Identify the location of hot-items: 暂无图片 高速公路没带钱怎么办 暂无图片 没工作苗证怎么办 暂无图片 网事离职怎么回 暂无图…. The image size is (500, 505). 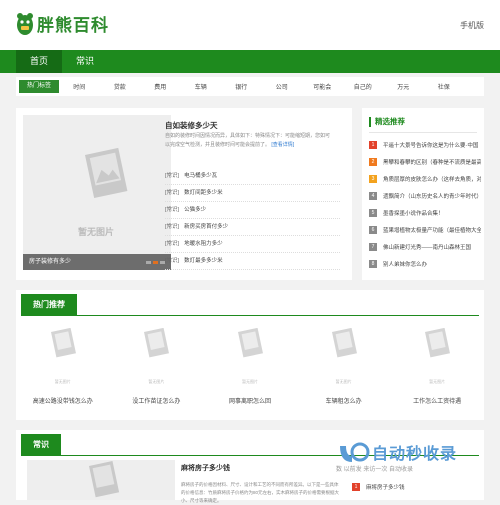
(250, 366).